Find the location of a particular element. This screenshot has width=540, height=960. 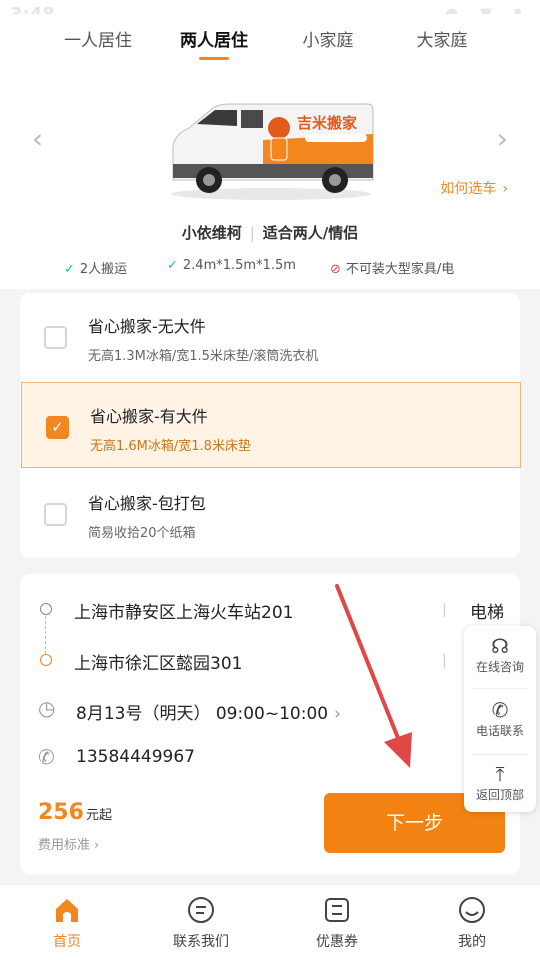

how-to-choose-label: 如何选车 is located at coordinates (468, 189).